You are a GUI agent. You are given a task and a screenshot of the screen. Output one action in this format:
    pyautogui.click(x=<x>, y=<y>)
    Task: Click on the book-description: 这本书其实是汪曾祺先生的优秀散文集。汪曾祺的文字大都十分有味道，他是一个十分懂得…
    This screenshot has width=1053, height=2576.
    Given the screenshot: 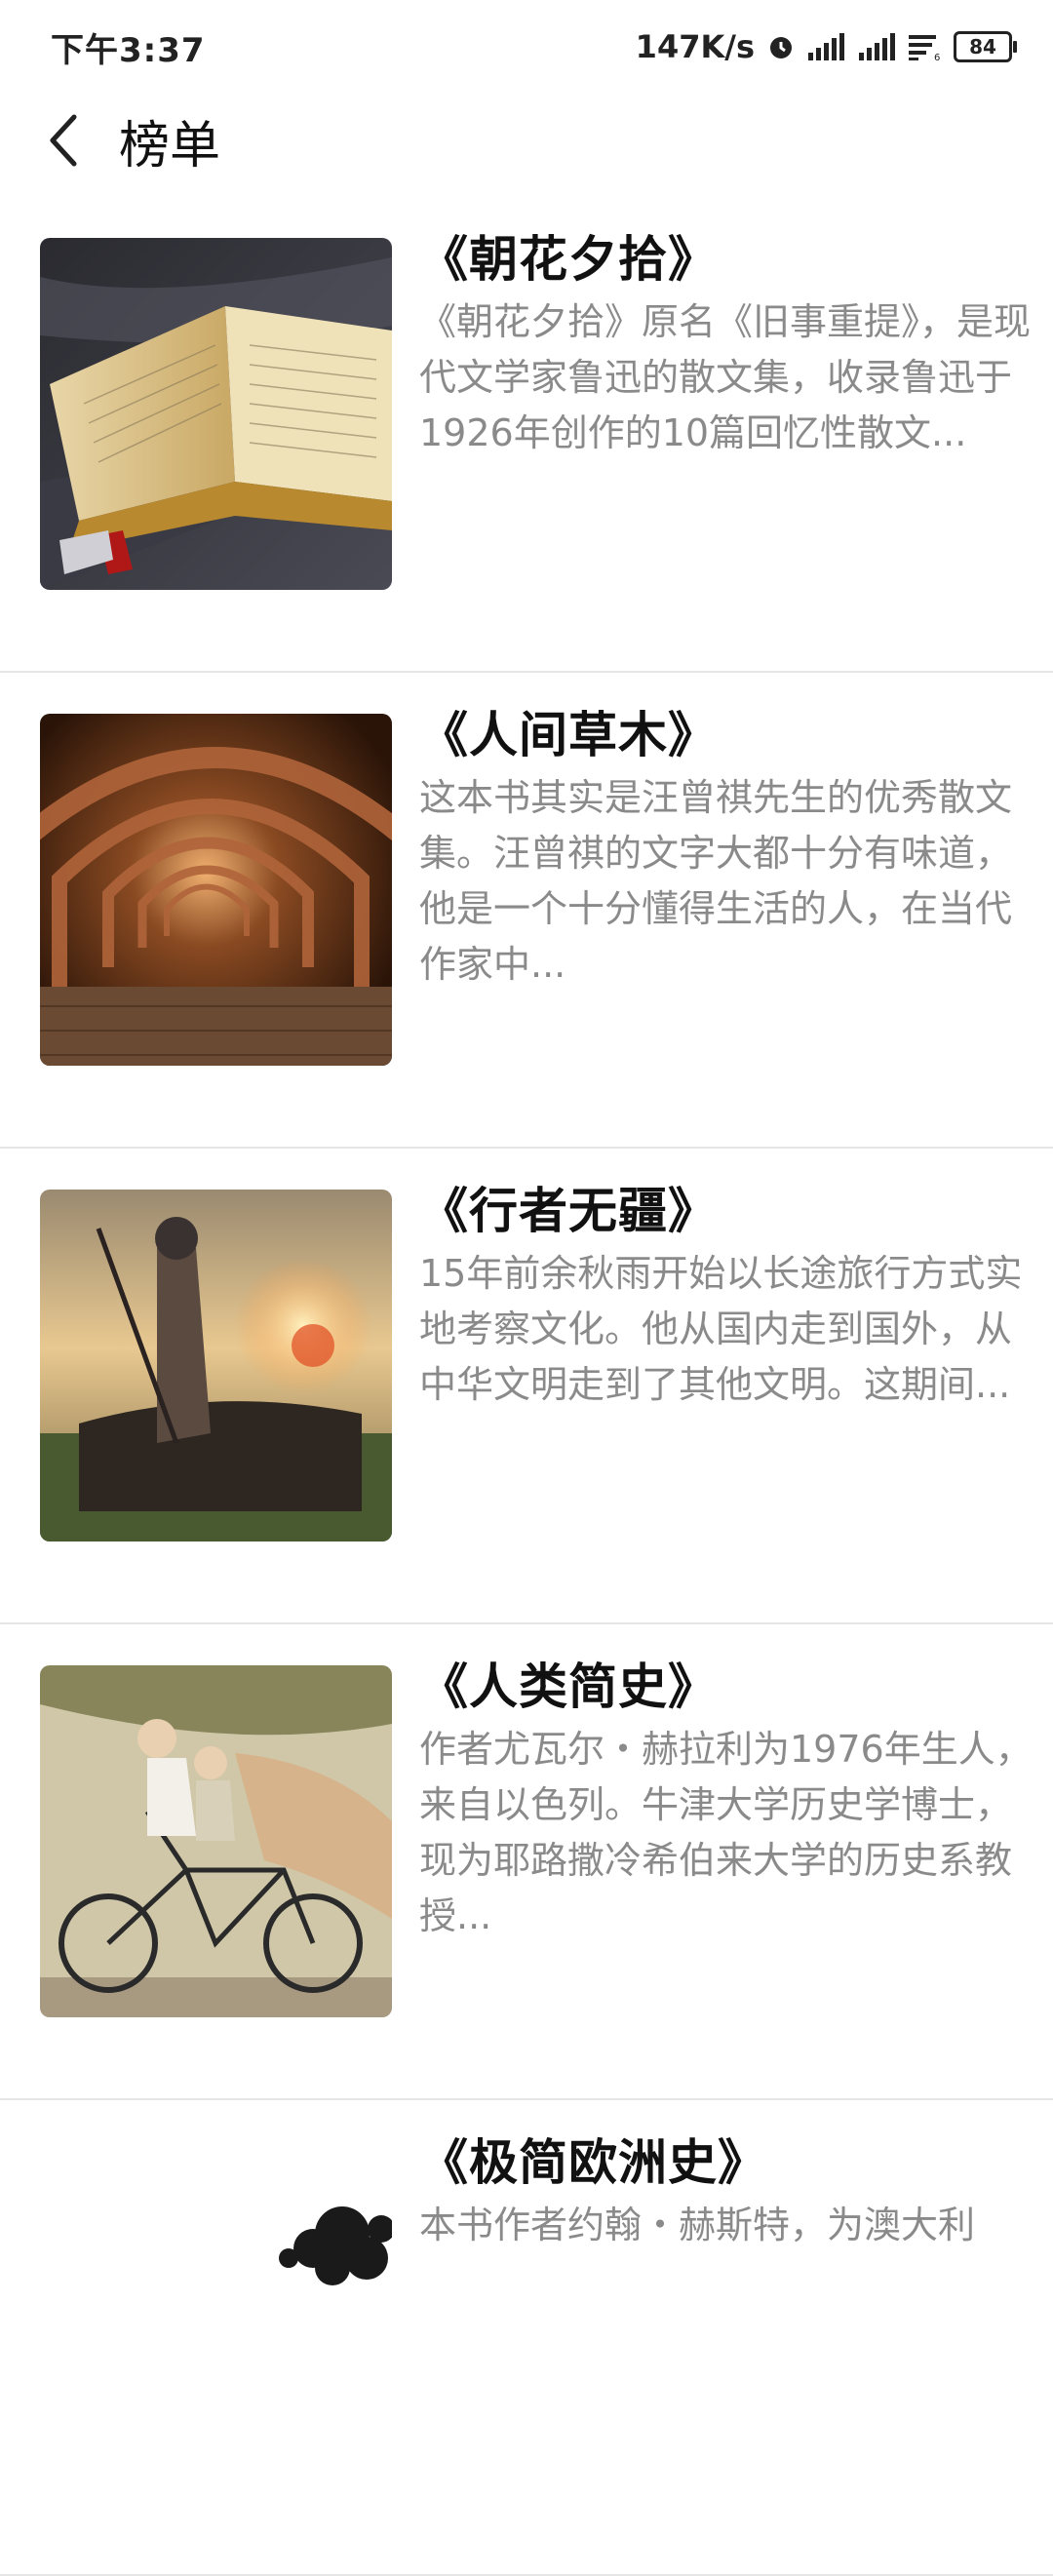 What is the action you would take?
    pyautogui.click(x=716, y=881)
    